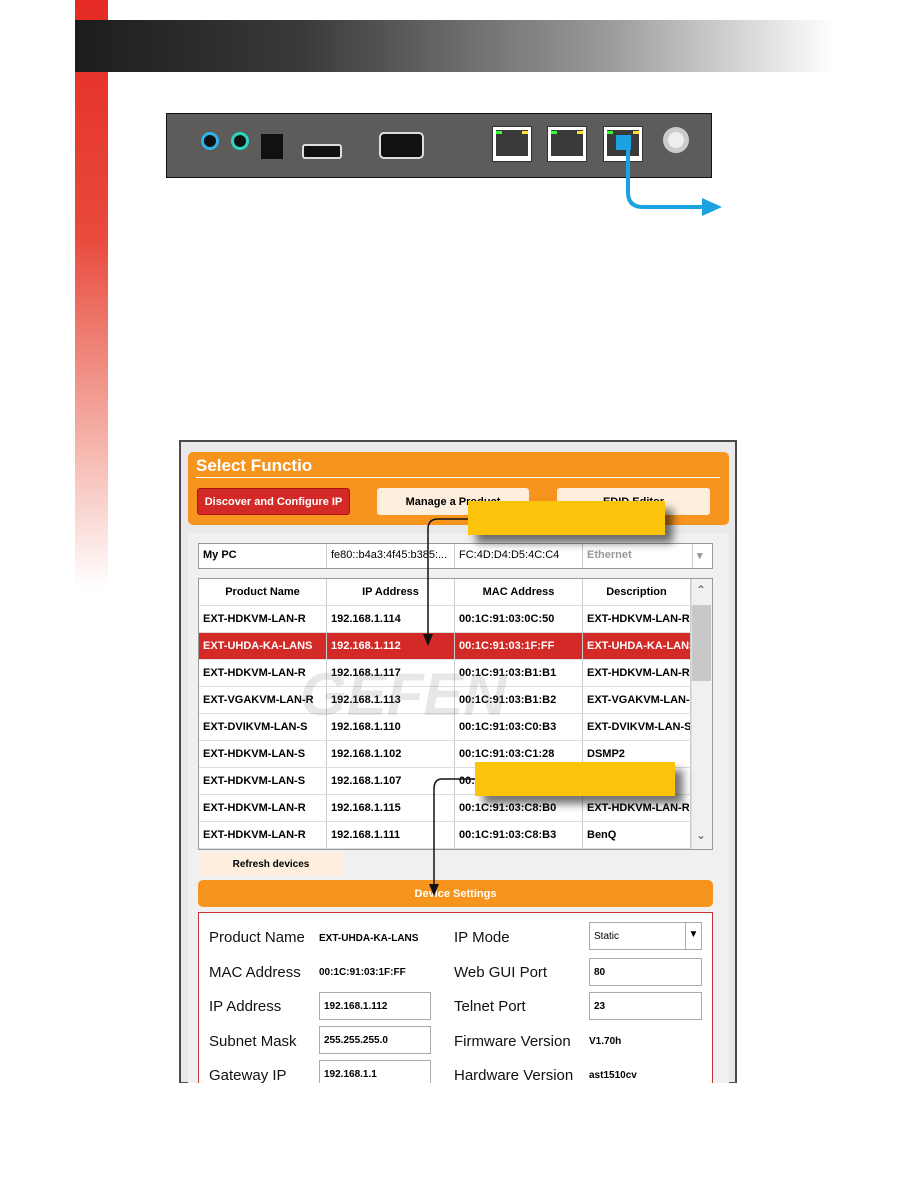 The height and width of the screenshot is (1188, 918). Describe the element at coordinates (458, 477) in the screenshot. I see `divider` at that location.